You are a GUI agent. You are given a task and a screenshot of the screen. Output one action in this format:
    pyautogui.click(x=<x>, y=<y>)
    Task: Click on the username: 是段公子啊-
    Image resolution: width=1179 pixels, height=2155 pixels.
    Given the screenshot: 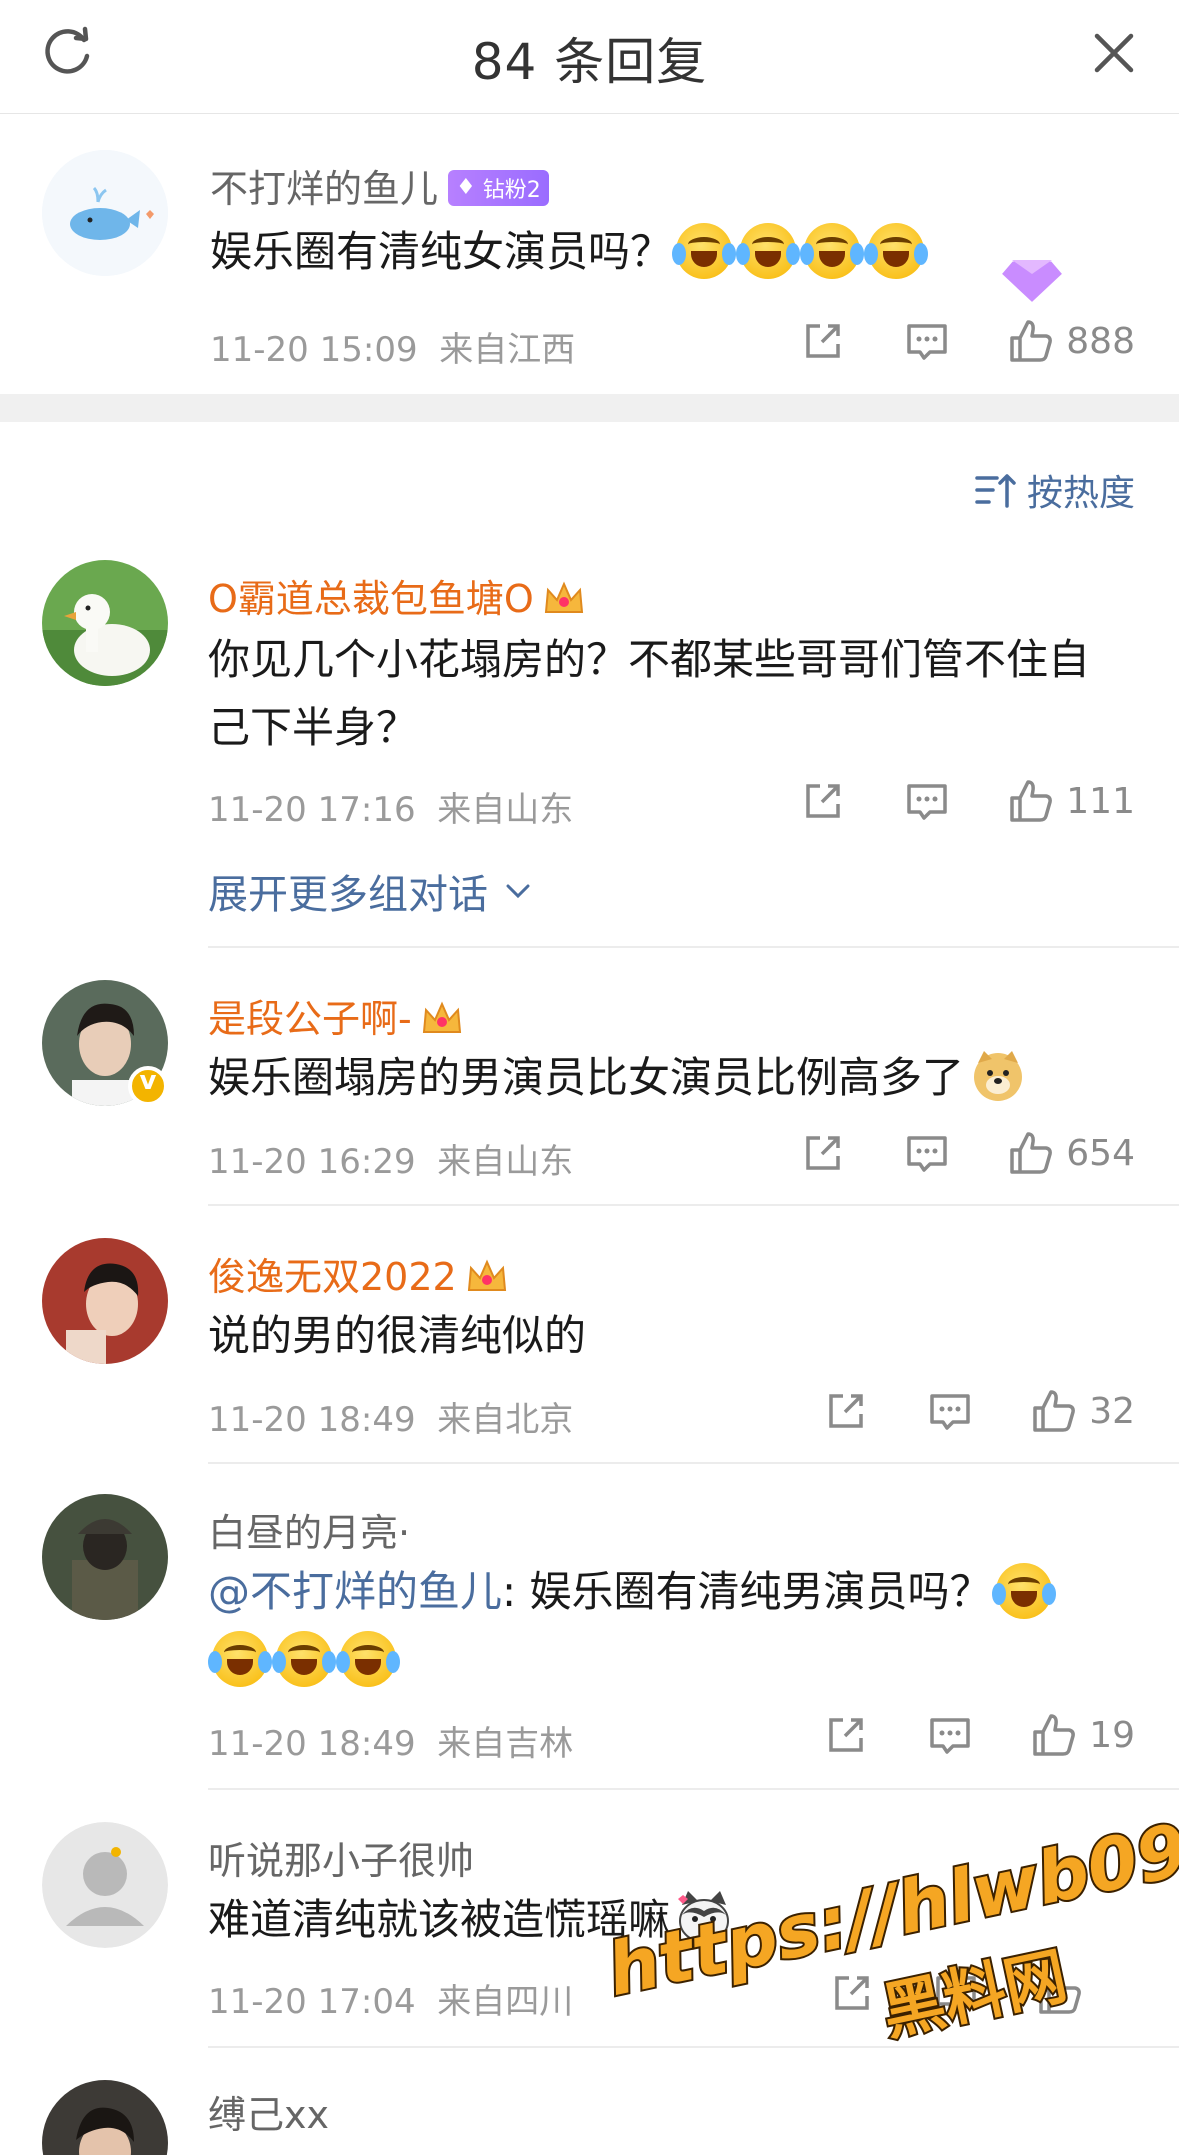 What is the action you would take?
    pyautogui.click(x=310, y=1019)
    